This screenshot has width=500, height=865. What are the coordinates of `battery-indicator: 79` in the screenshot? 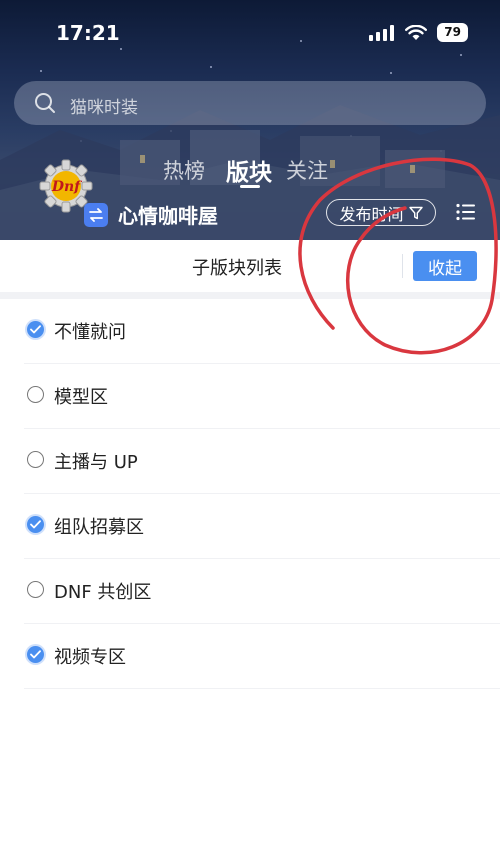 It's located at (452, 32).